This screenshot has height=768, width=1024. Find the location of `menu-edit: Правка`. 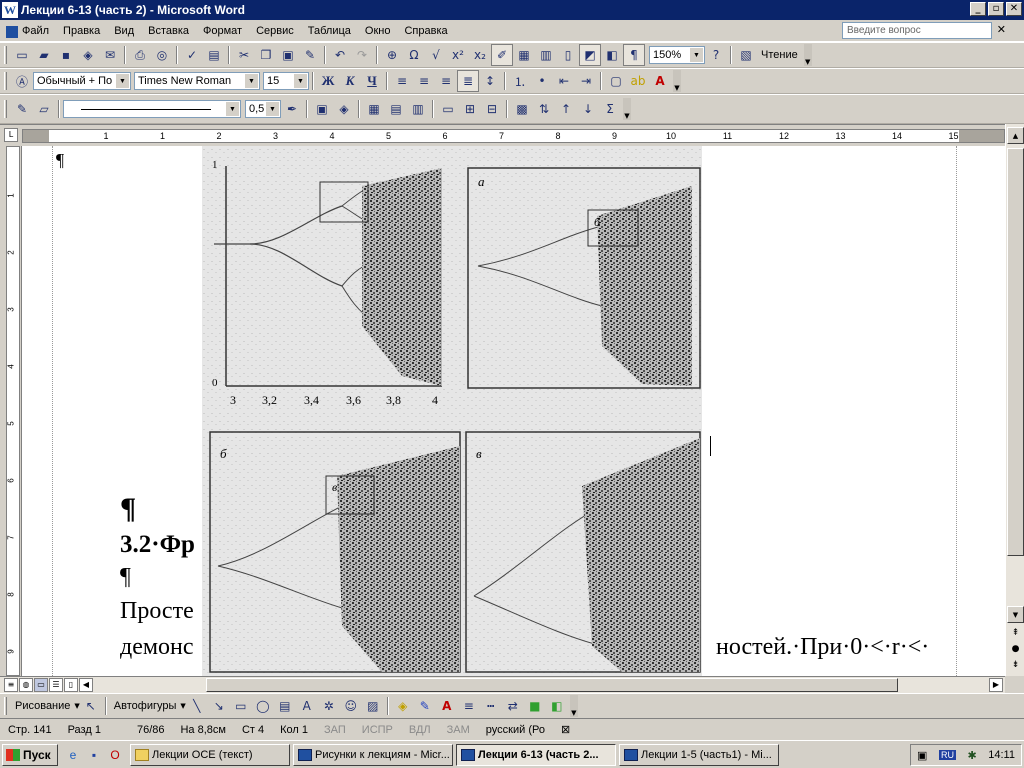

menu-edit: Правка is located at coordinates (81, 31).